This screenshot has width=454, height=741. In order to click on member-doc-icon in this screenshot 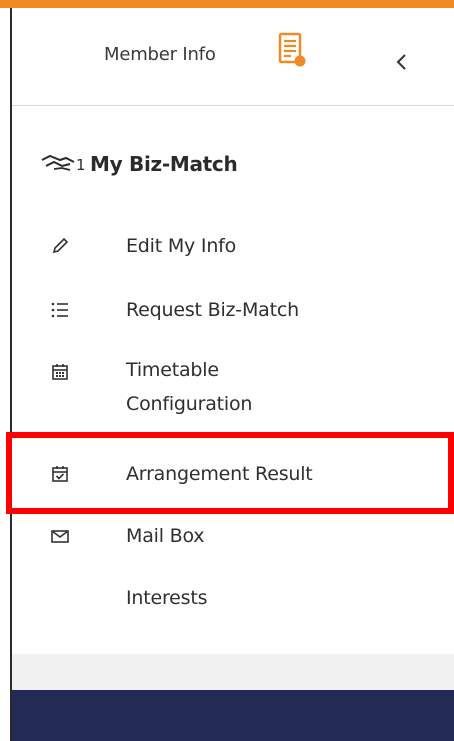, I will do `click(293, 50)`.